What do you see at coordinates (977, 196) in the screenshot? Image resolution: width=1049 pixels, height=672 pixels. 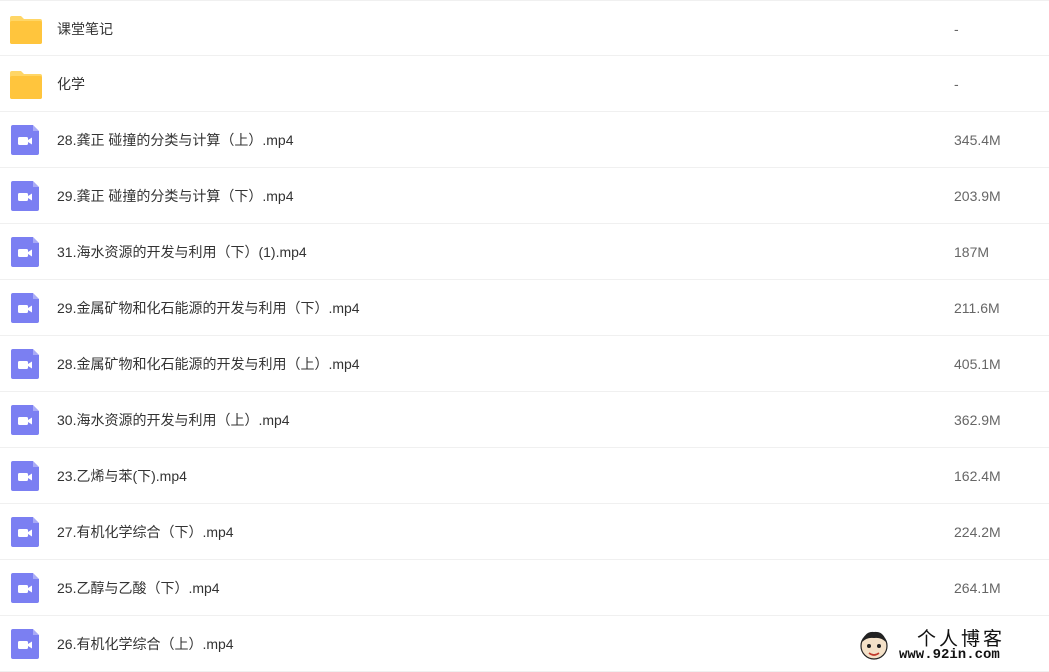 I see `file-size: 203.9M` at bounding box center [977, 196].